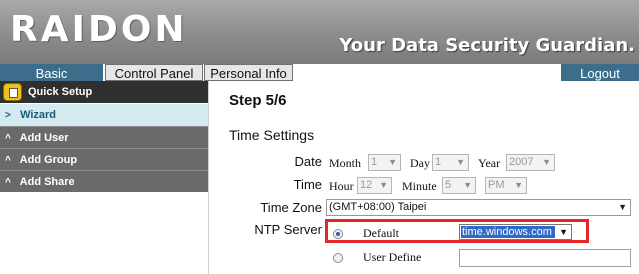  Describe the element at coordinates (99, 29) in the screenshot. I see `logo: RAIDON` at that location.